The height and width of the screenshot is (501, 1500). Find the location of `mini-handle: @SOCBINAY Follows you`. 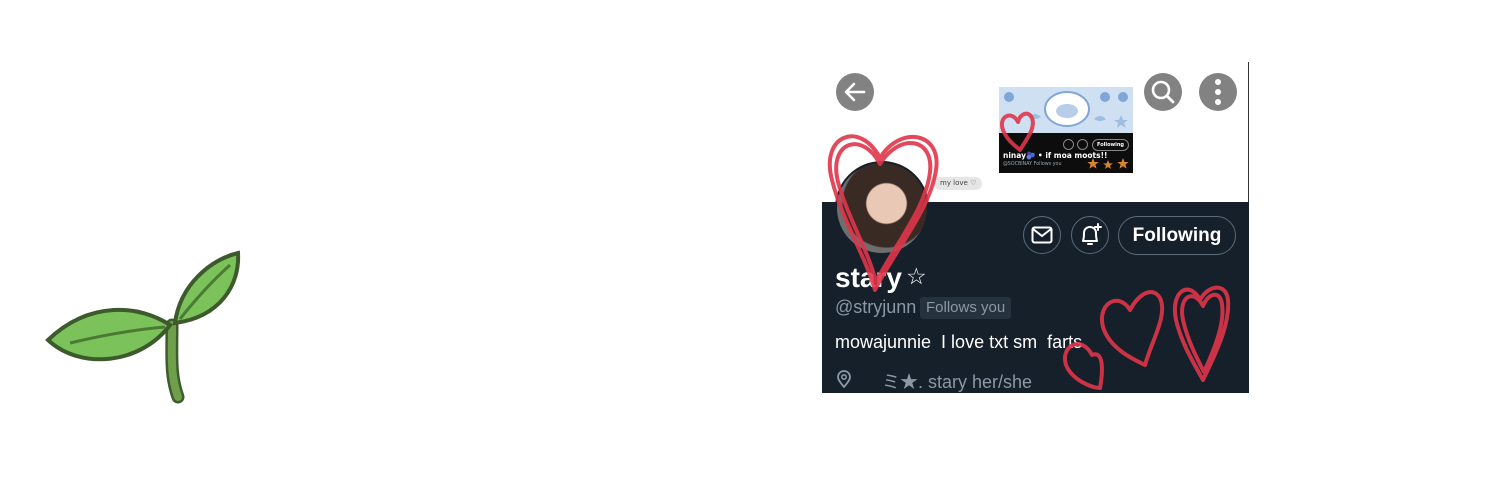

mini-handle: @SOCBINAY Follows you is located at coordinates (1032, 164).